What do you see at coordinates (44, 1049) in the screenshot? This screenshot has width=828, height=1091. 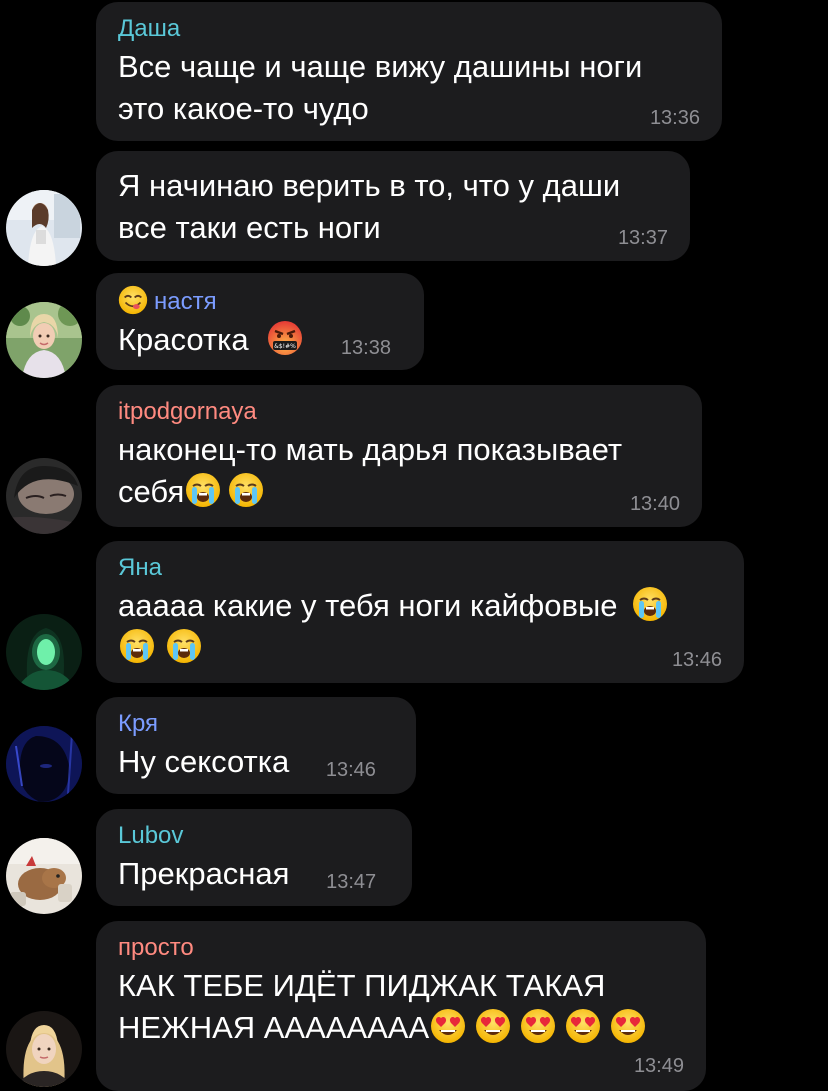 I see `blonde-portrait-avatar` at bounding box center [44, 1049].